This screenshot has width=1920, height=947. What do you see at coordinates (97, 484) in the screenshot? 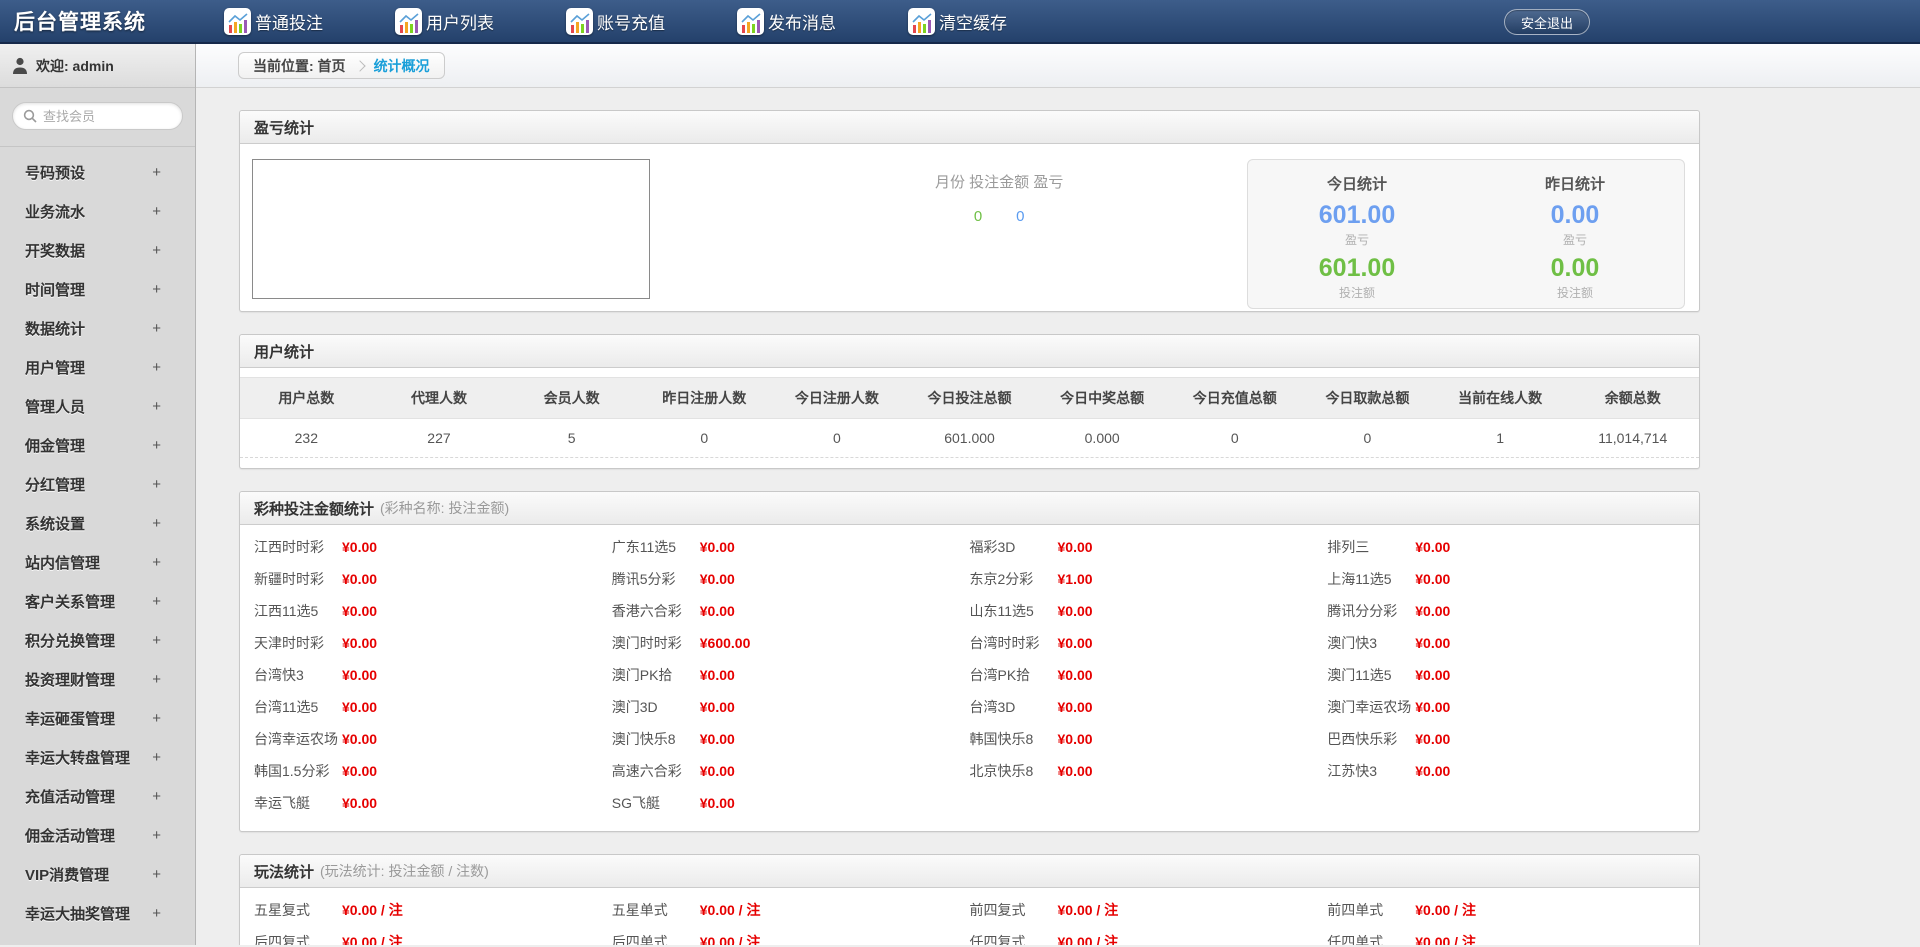
I see `sidebar-menu-item: 分红管理 +` at bounding box center [97, 484].